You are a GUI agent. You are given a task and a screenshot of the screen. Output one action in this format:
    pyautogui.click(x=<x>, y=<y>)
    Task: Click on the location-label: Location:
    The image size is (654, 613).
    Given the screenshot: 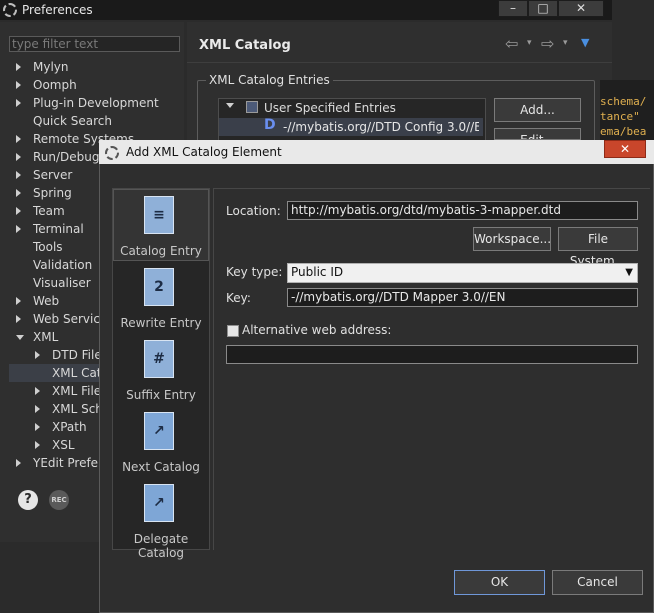 What is the action you would take?
    pyautogui.click(x=253, y=211)
    